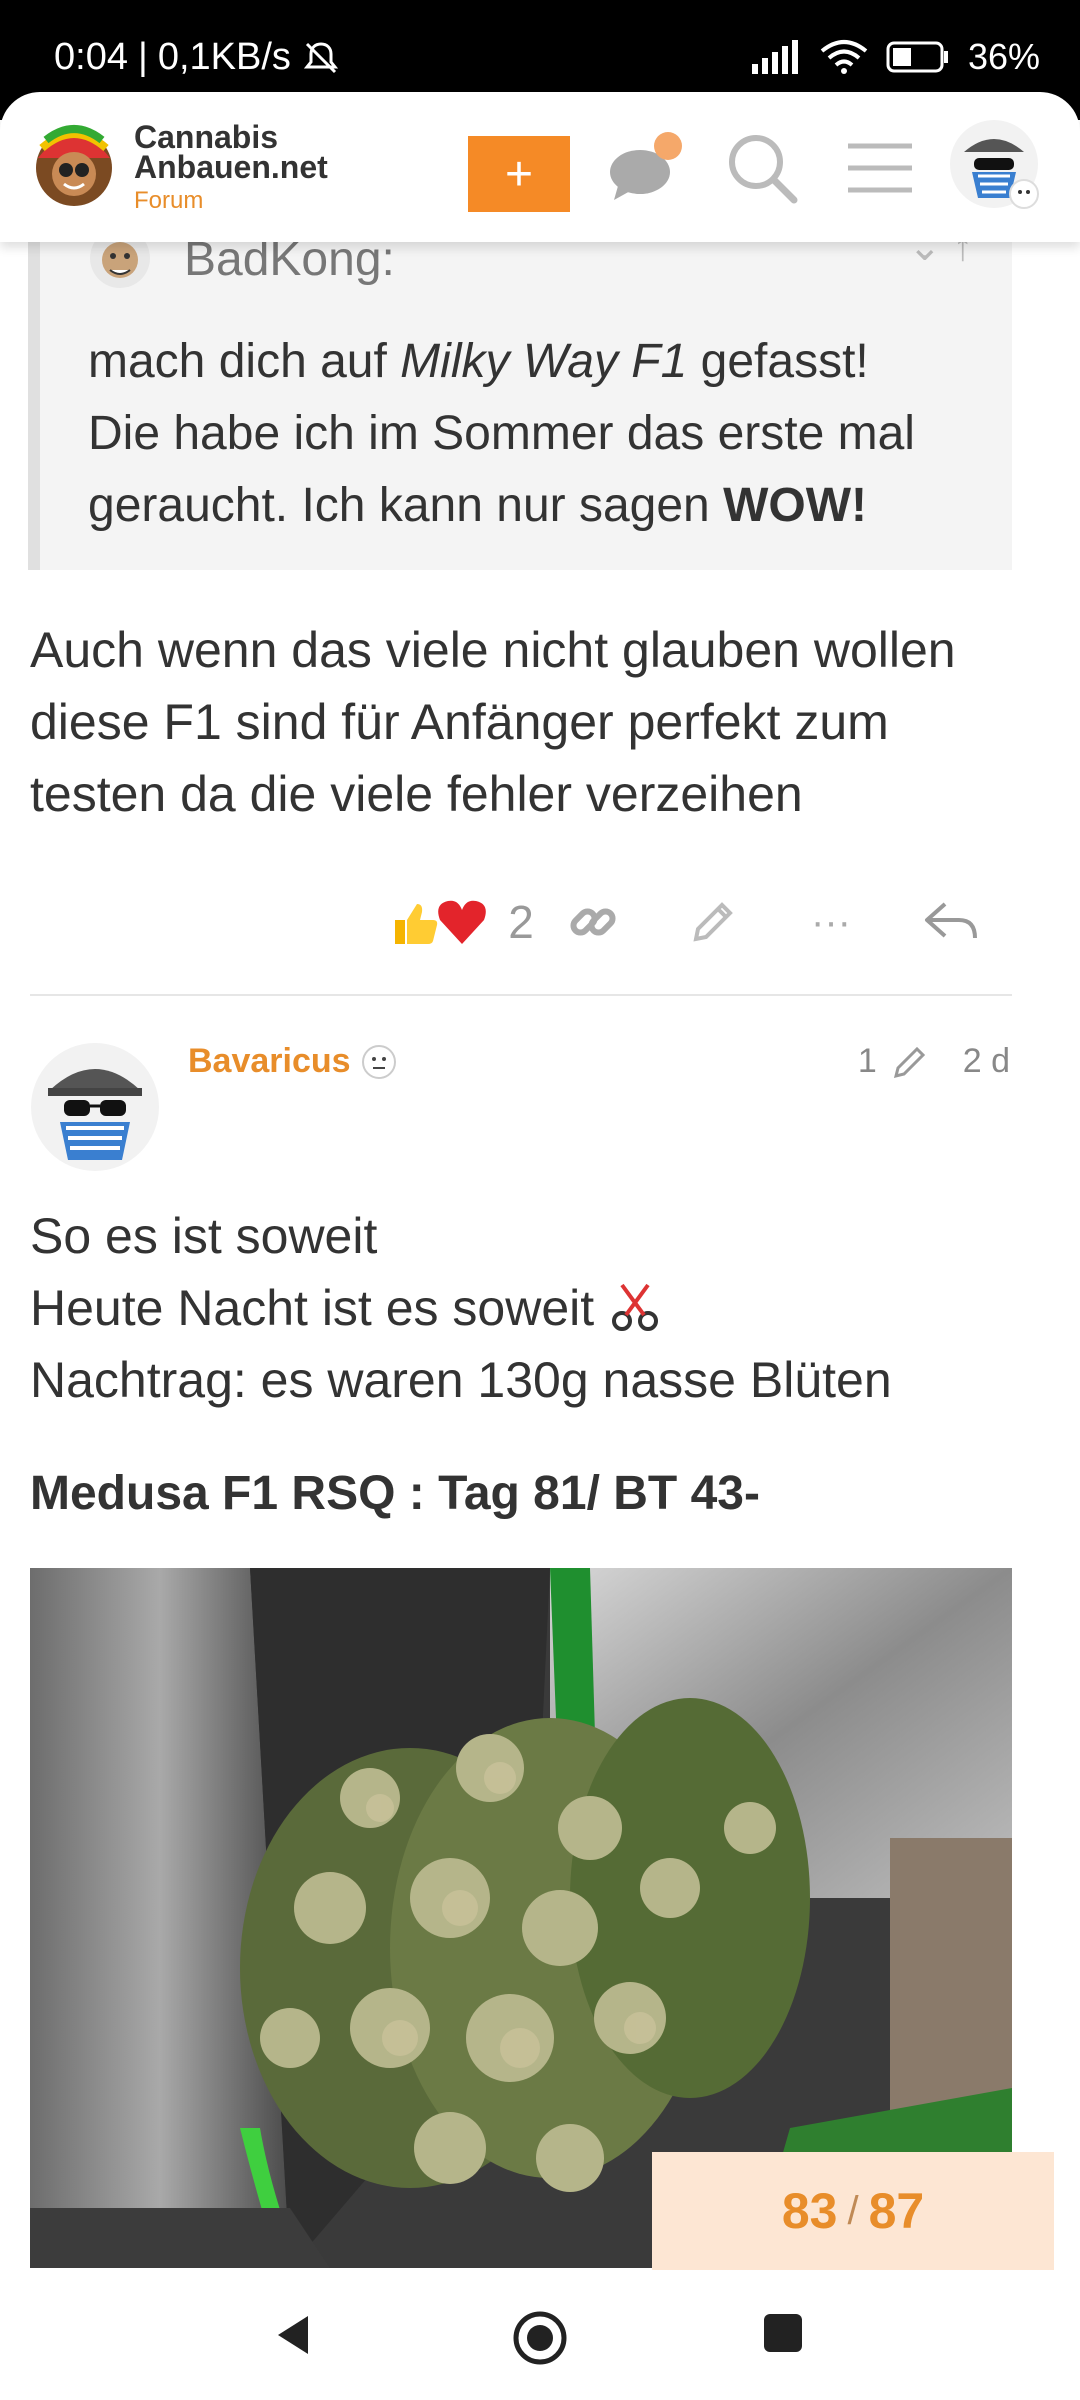  I want to click on site-header: Cannabis Anbauen.net Forum +, so click(540, 167).